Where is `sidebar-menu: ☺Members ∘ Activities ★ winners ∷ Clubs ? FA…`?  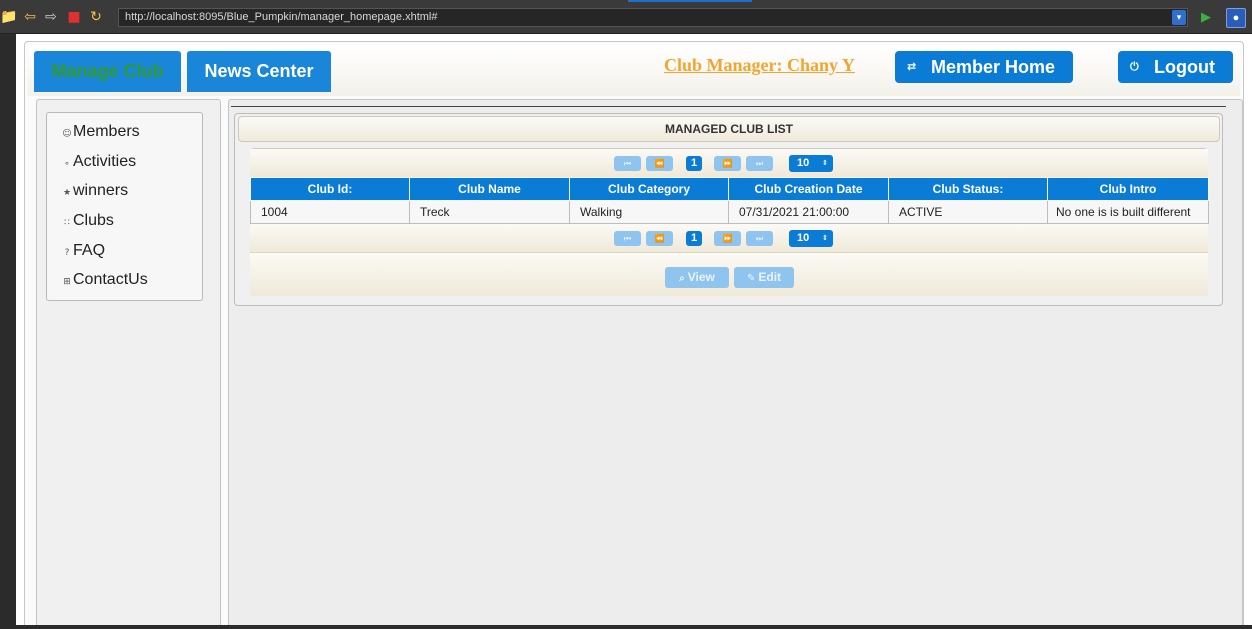
sidebar-menu: ☺Members ∘ Activities ★ winners ∷ Clubs ? FA… is located at coordinates (124, 206).